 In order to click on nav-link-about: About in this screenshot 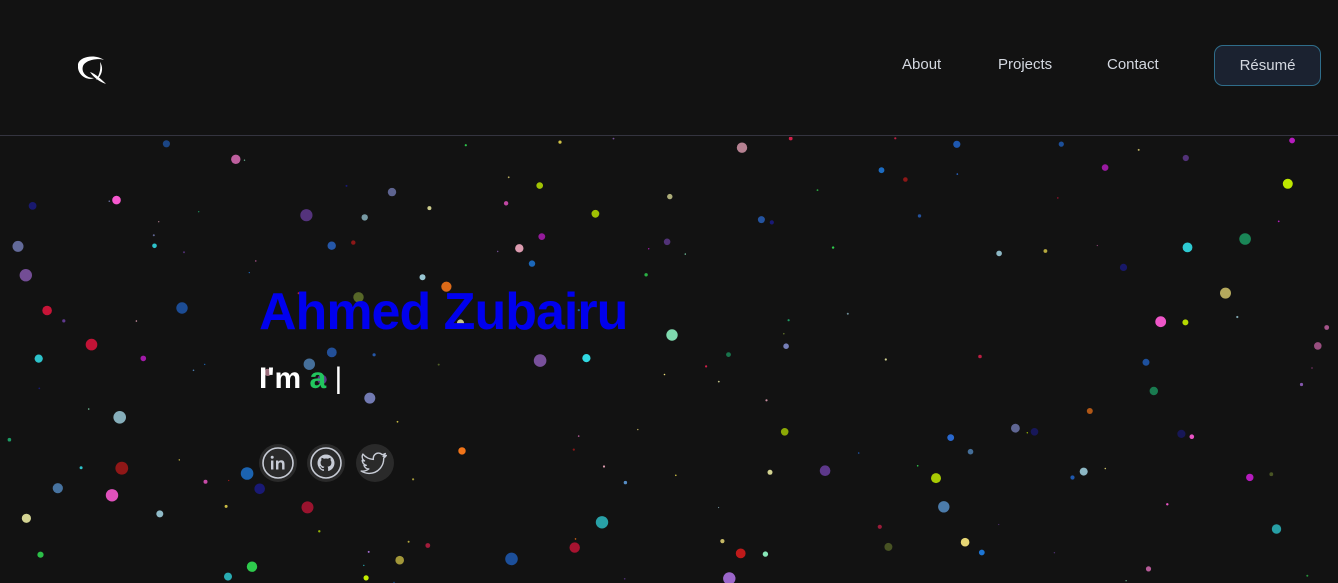, I will do `click(921, 64)`.